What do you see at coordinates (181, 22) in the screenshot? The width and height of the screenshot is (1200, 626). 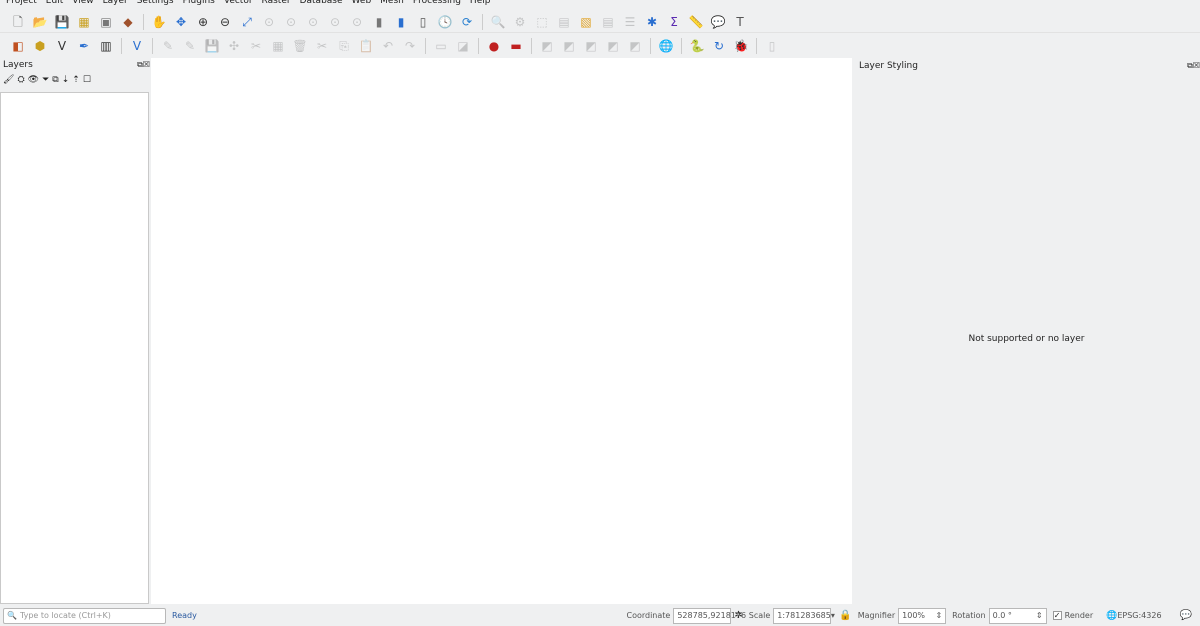 I see `pan-to-selection-icon: ✥` at bounding box center [181, 22].